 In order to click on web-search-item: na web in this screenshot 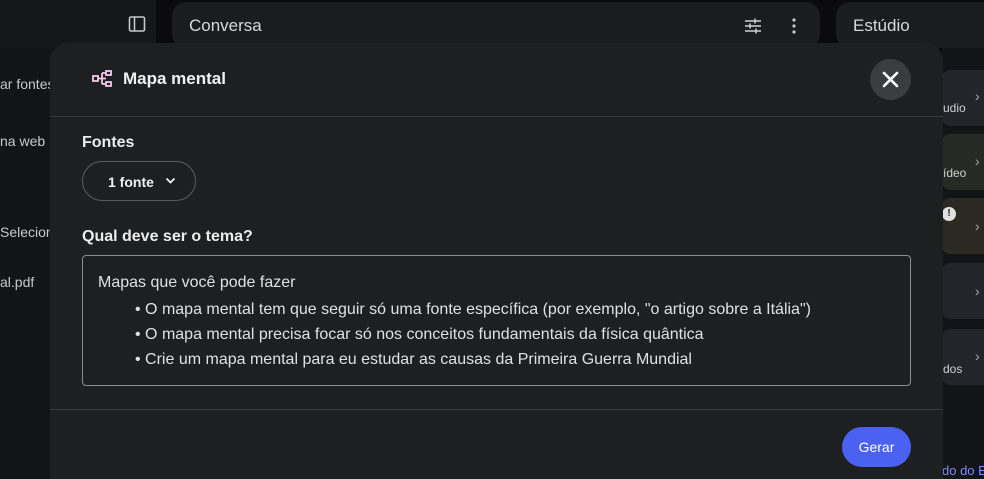, I will do `click(22, 141)`.